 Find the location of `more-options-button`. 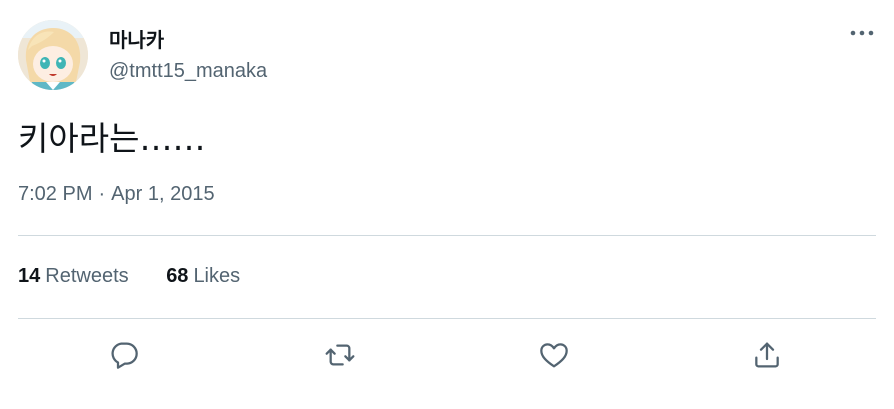

more-options-button is located at coordinates (862, 33).